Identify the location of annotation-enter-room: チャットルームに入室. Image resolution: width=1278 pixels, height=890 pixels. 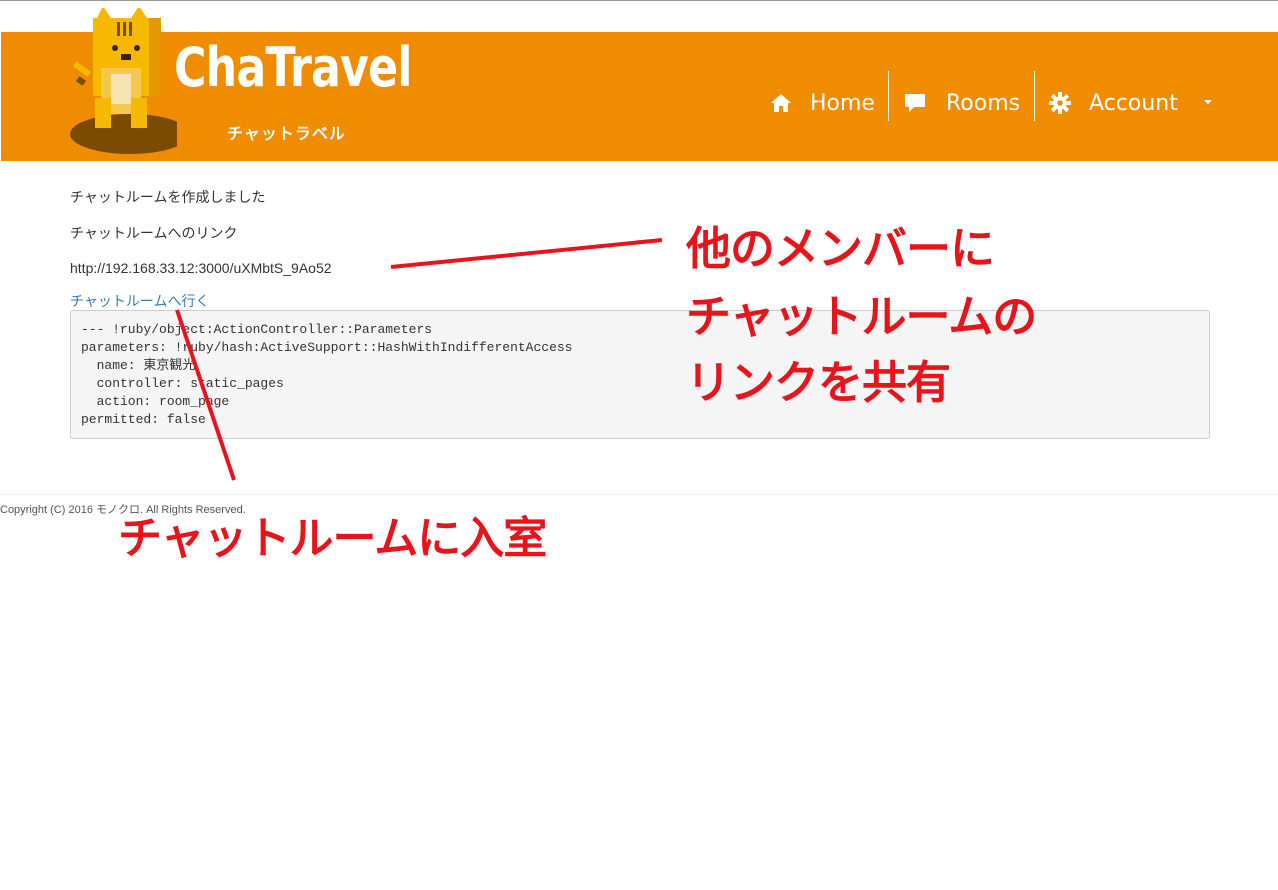
(332, 538).